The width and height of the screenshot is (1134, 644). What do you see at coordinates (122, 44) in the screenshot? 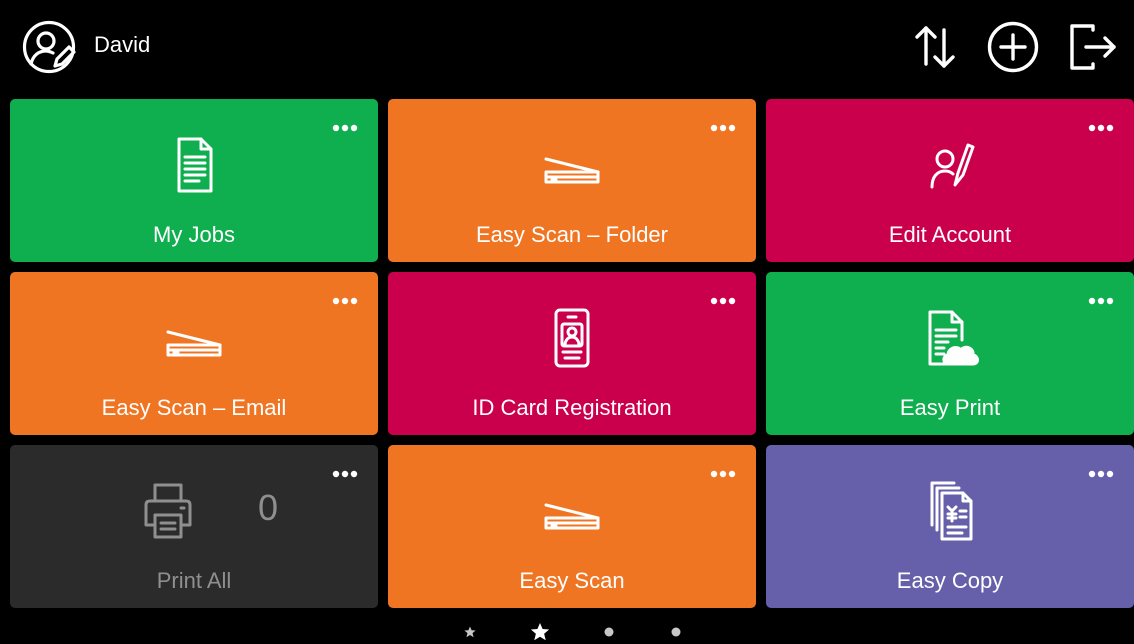
I see `user-name: David` at bounding box center [122, 44].